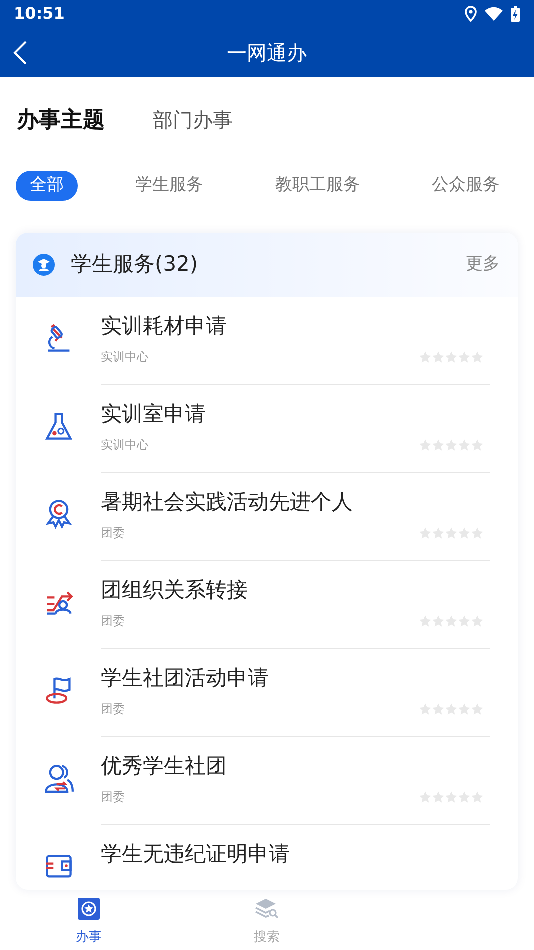 This screenshot has width=534, height=950. Describe the element at coordinates (466, 186) in the screenshot. I see `filter-chip: 公众服务` at that location.